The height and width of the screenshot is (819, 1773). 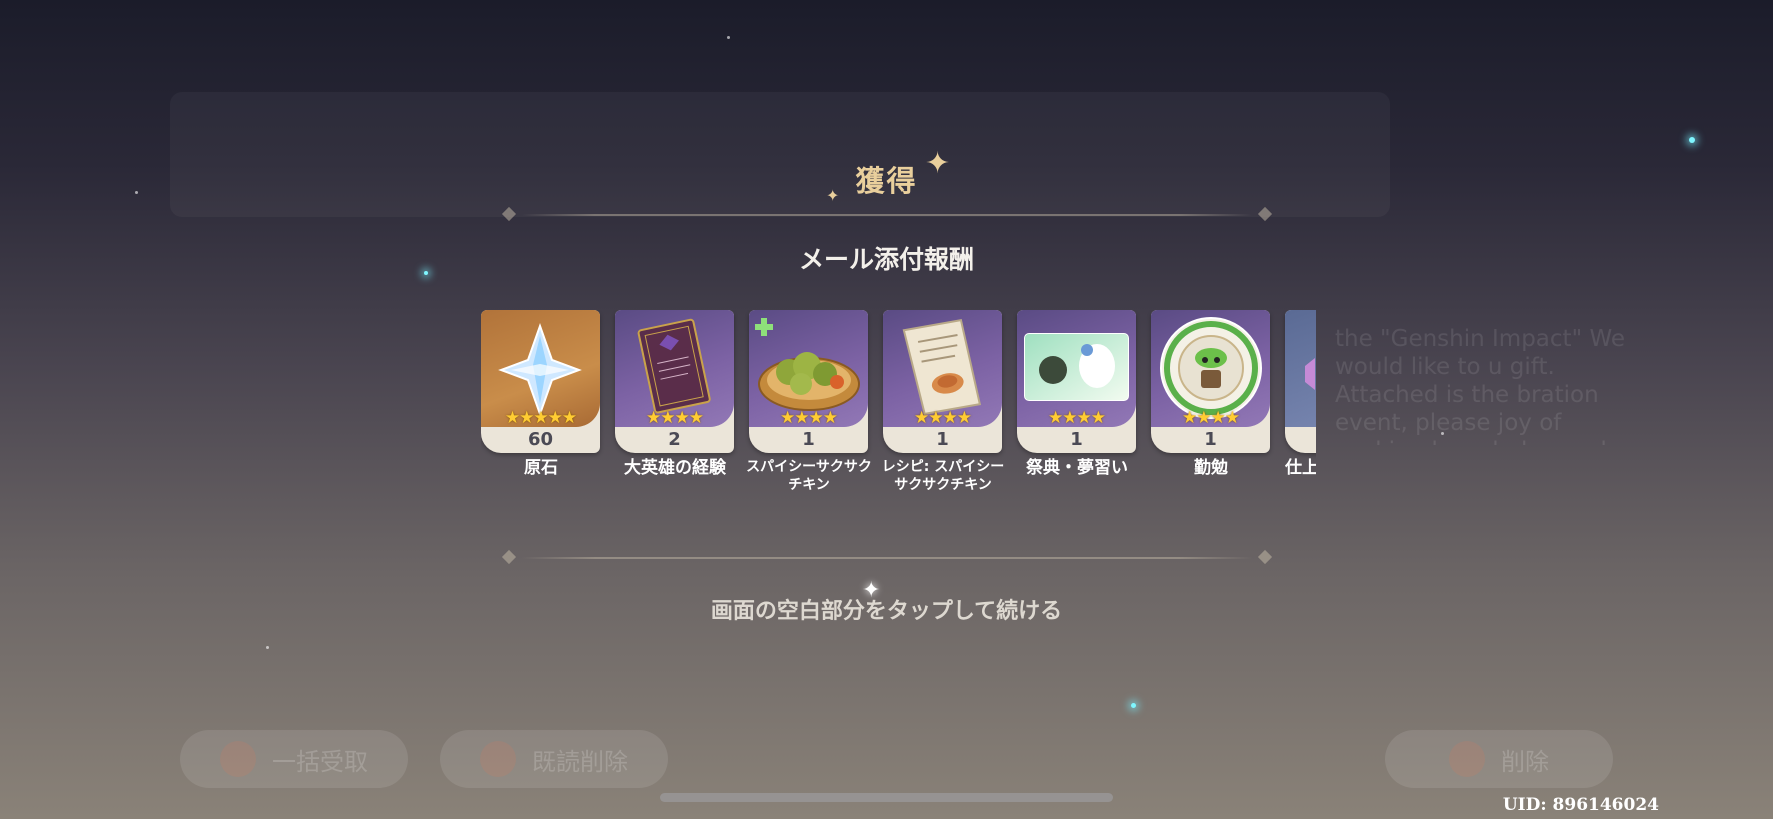 I want to click on item-name: 仕上, so click(x=1300, y=468).